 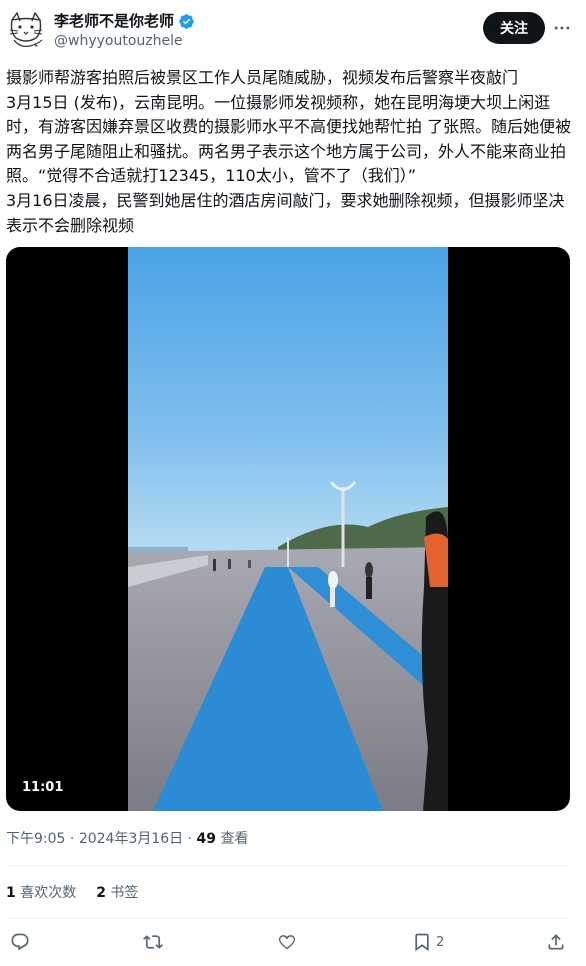 What do you see at coordinates (186, 21) in the screenshot?
I see `verified-badge-icon` at bounding box center [186, 21].